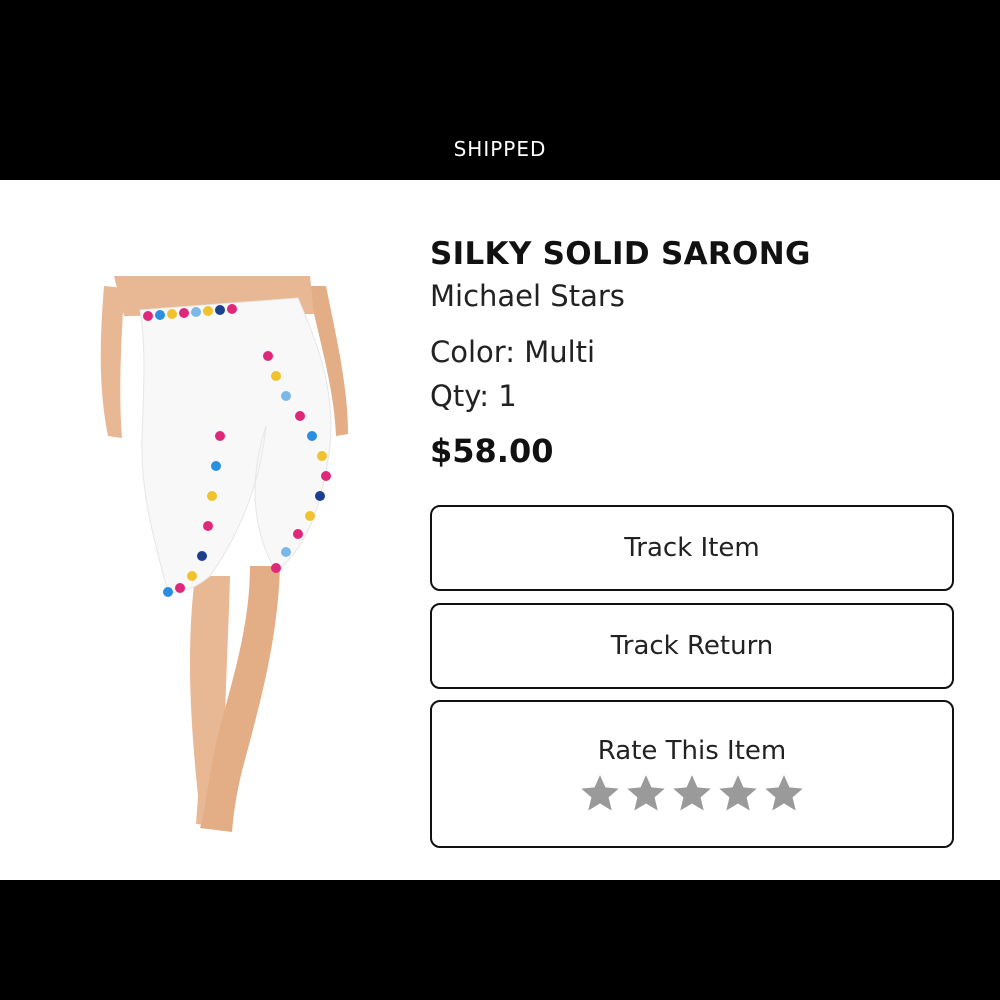 The image size is (1000, 1000). What do you see at coordinates (692, 548) in the screenshot?
I see `track-item-button: Track Item` at bounding box center [692, 548].